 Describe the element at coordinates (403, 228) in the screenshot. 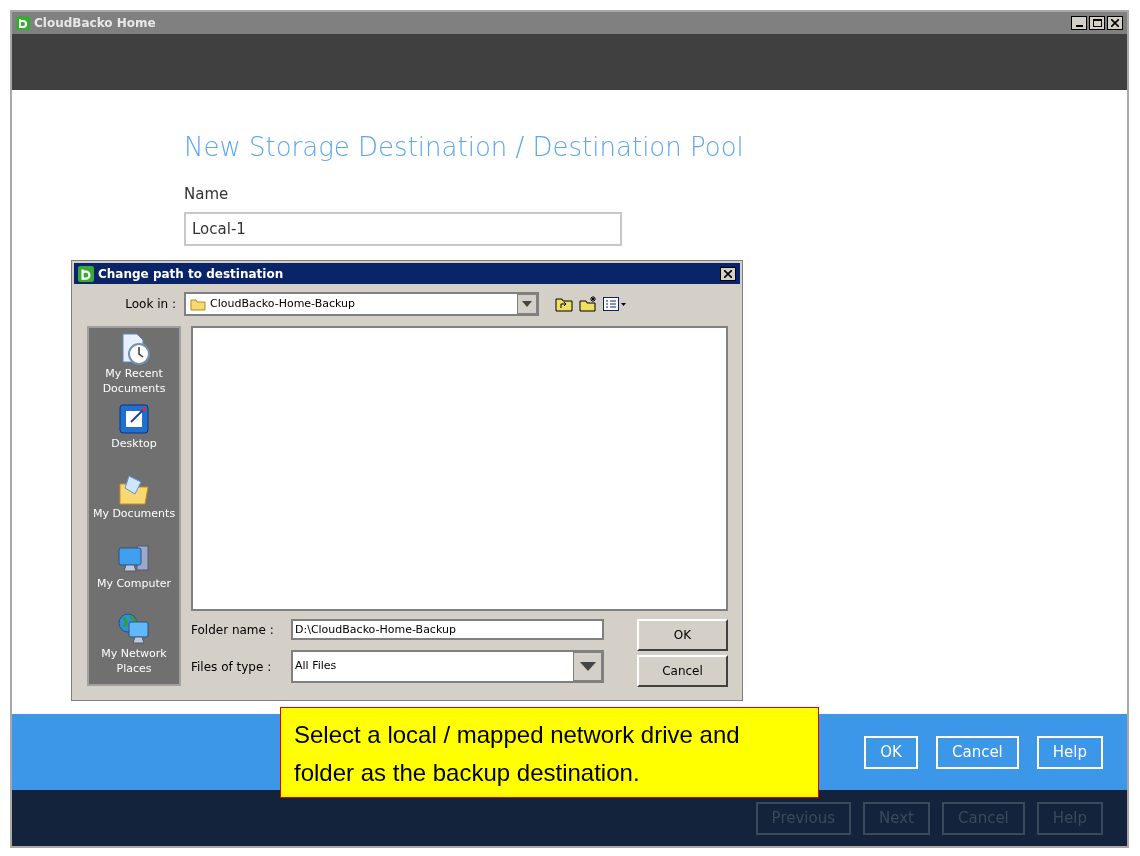

I see `name-field: Local-1` at that location.